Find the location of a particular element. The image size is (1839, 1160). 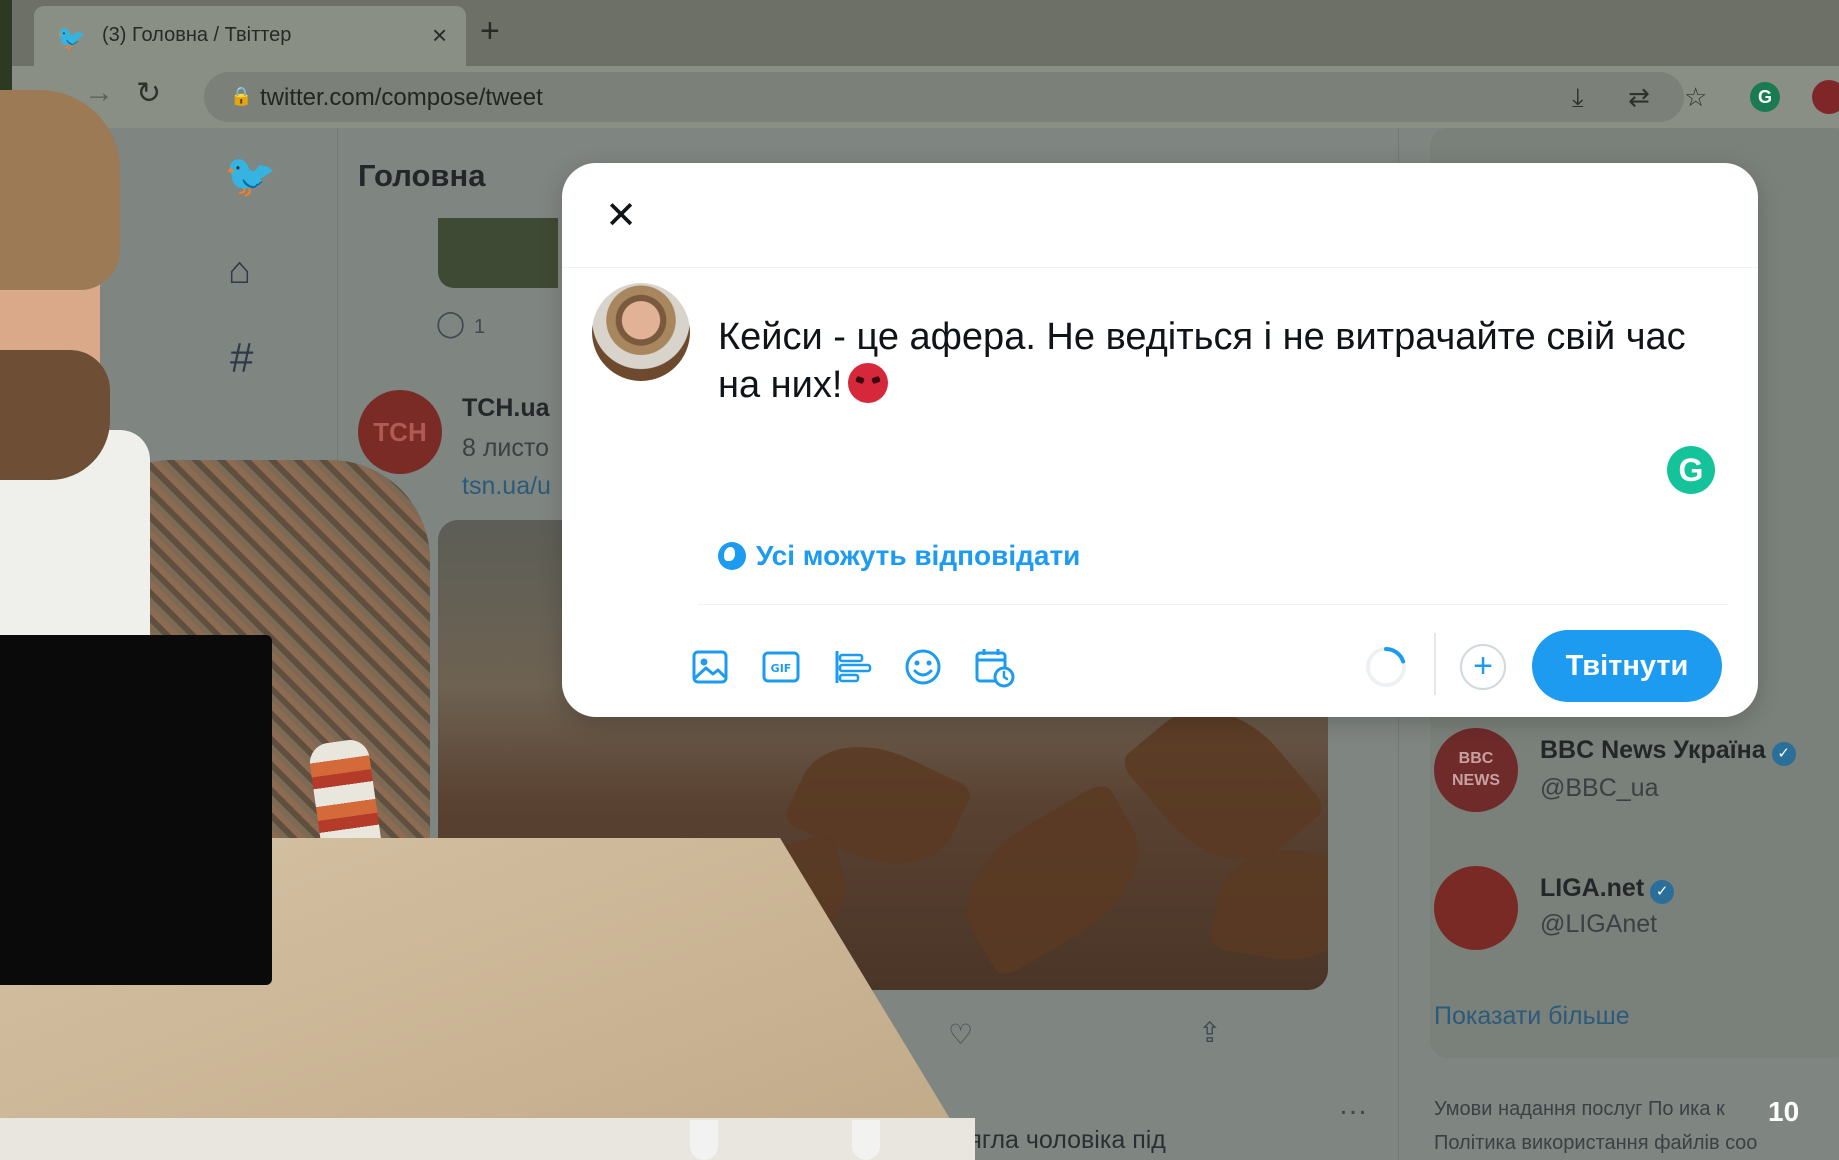

reply-icon: ◯ is located at coordinates (450, 323).